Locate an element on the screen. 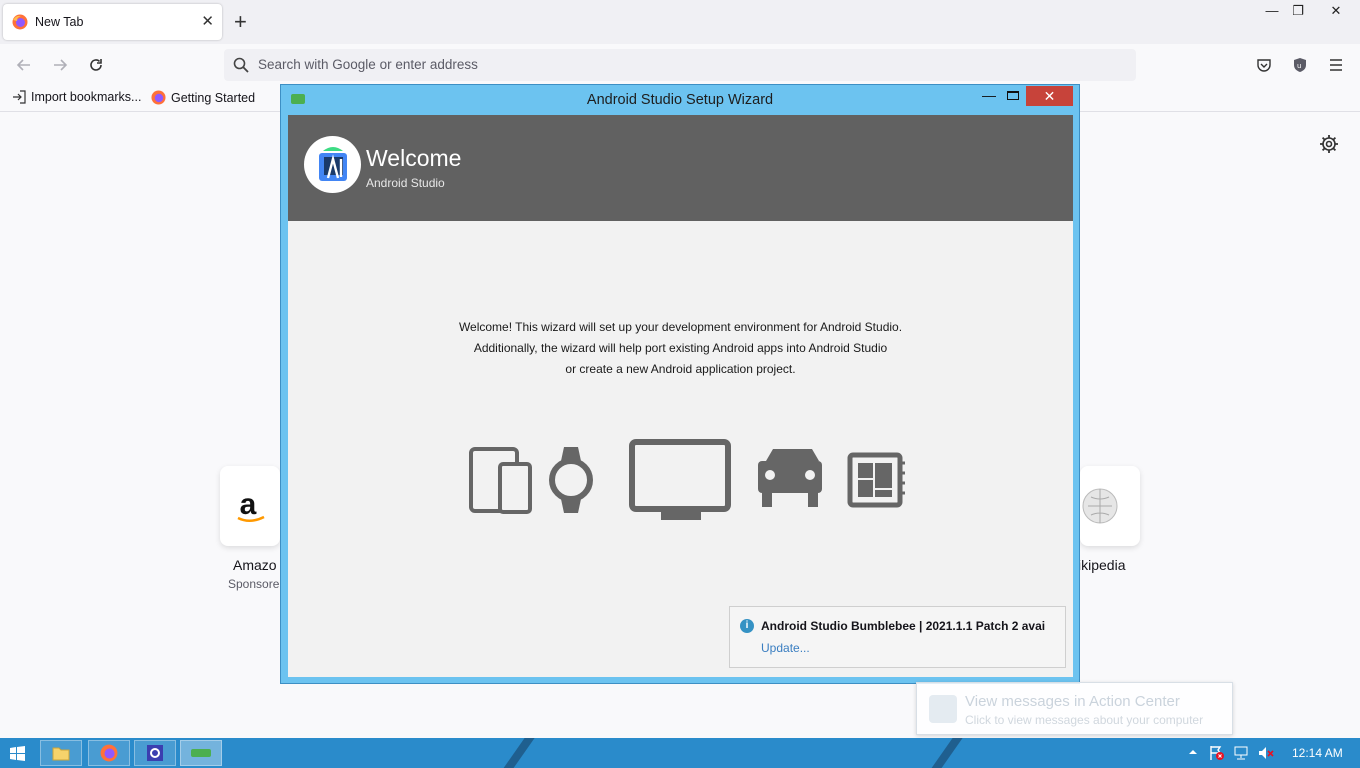 The height and width of the screenshot is (768, 1360). shortcut-label: Amazo is located at coordinates (255, 565).